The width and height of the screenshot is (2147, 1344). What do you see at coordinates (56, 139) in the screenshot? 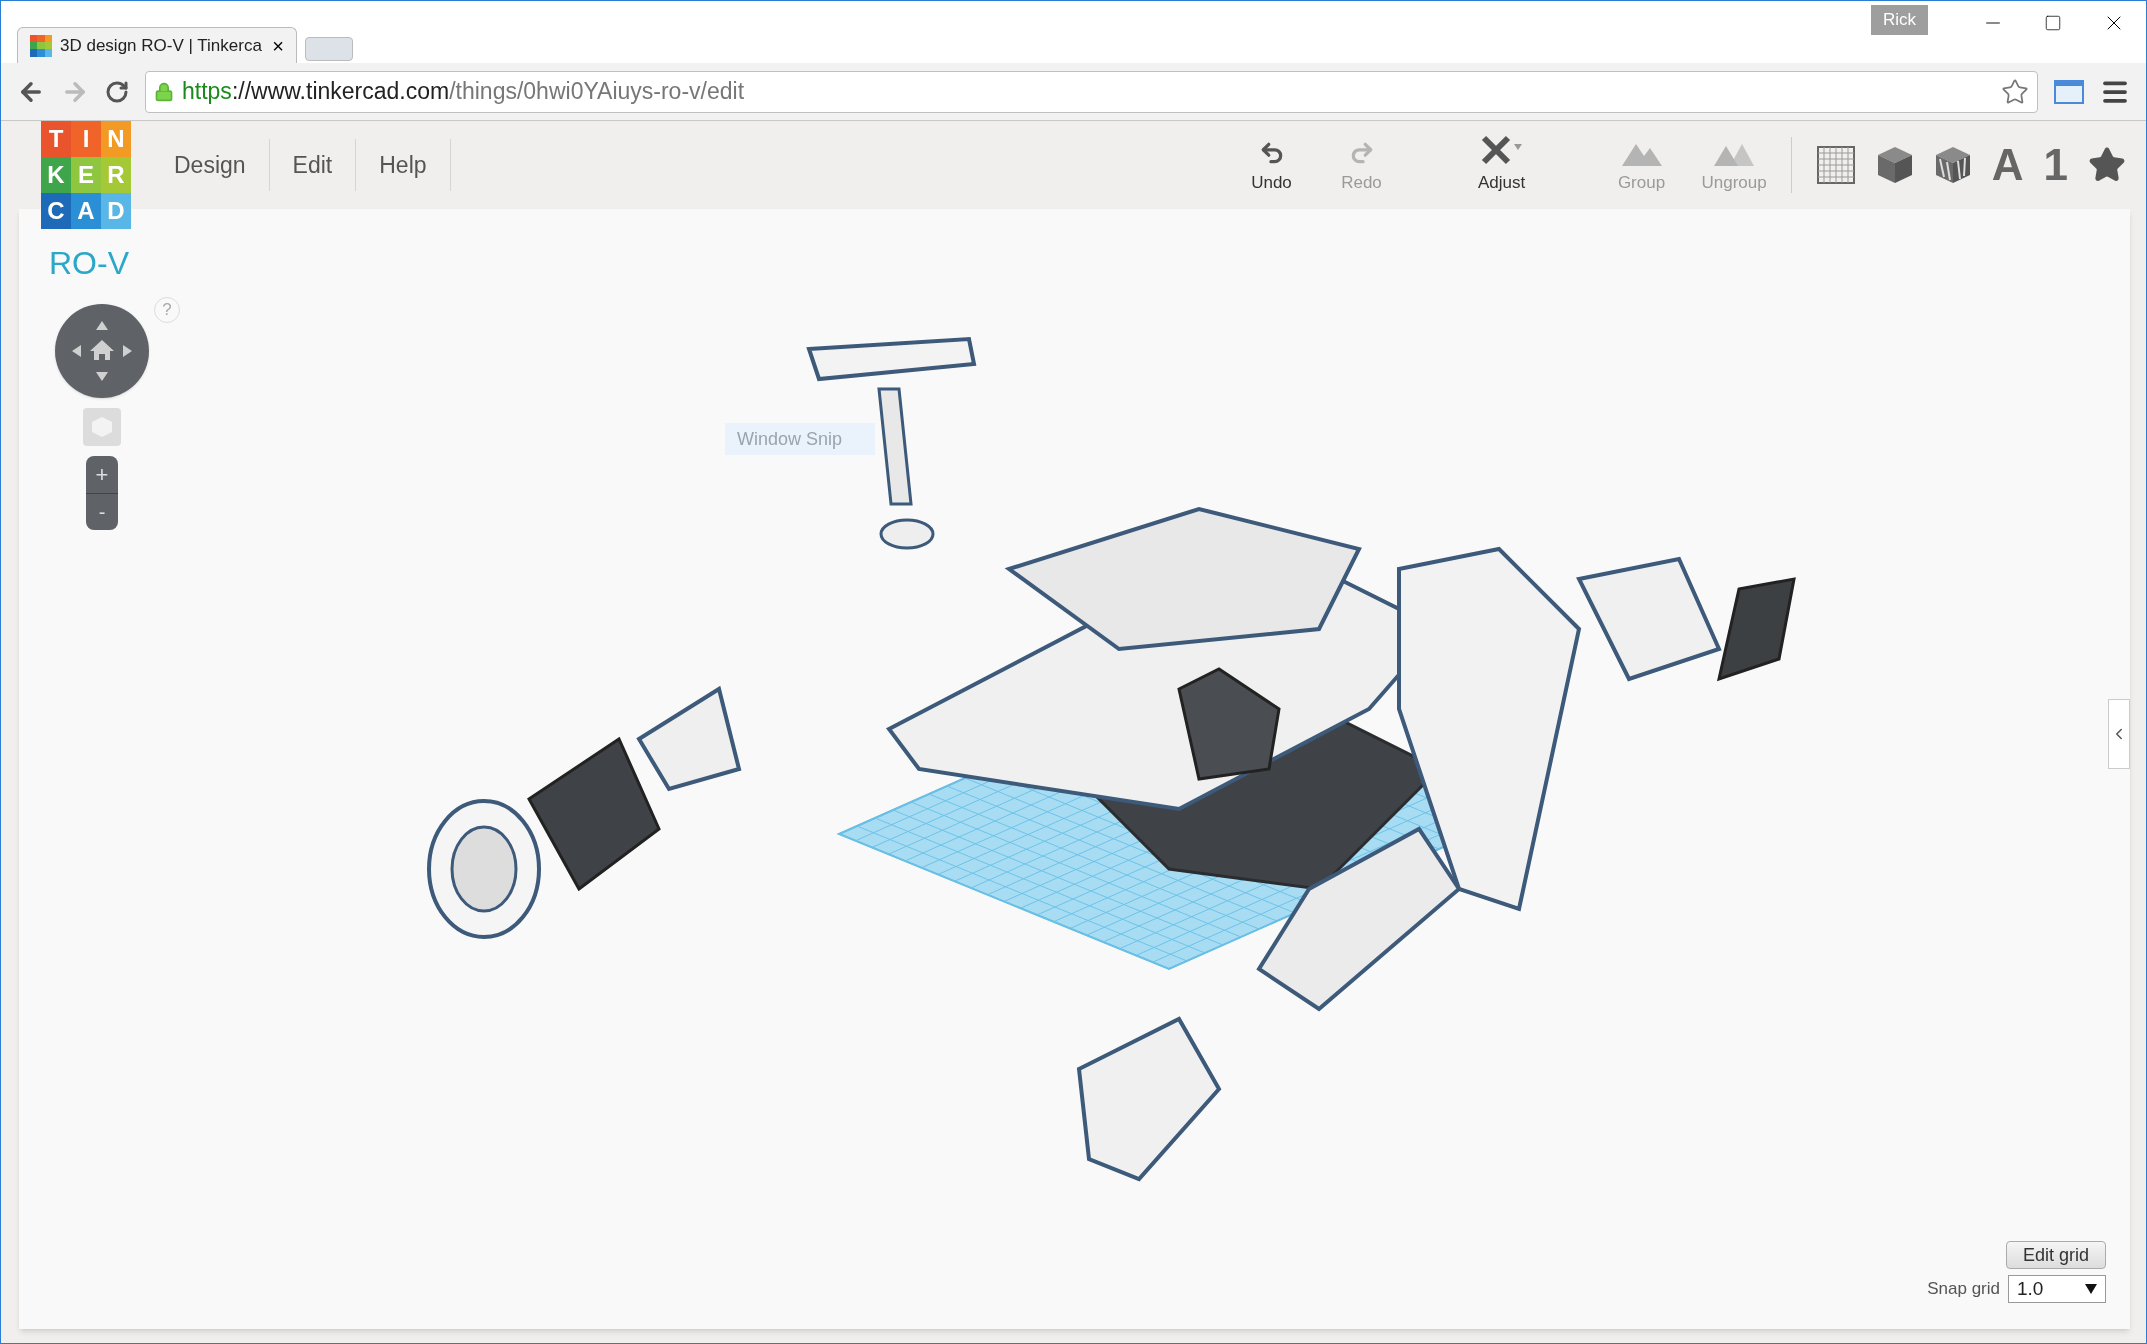
I see `logo-tile: T` at bounding box center [56, 139].